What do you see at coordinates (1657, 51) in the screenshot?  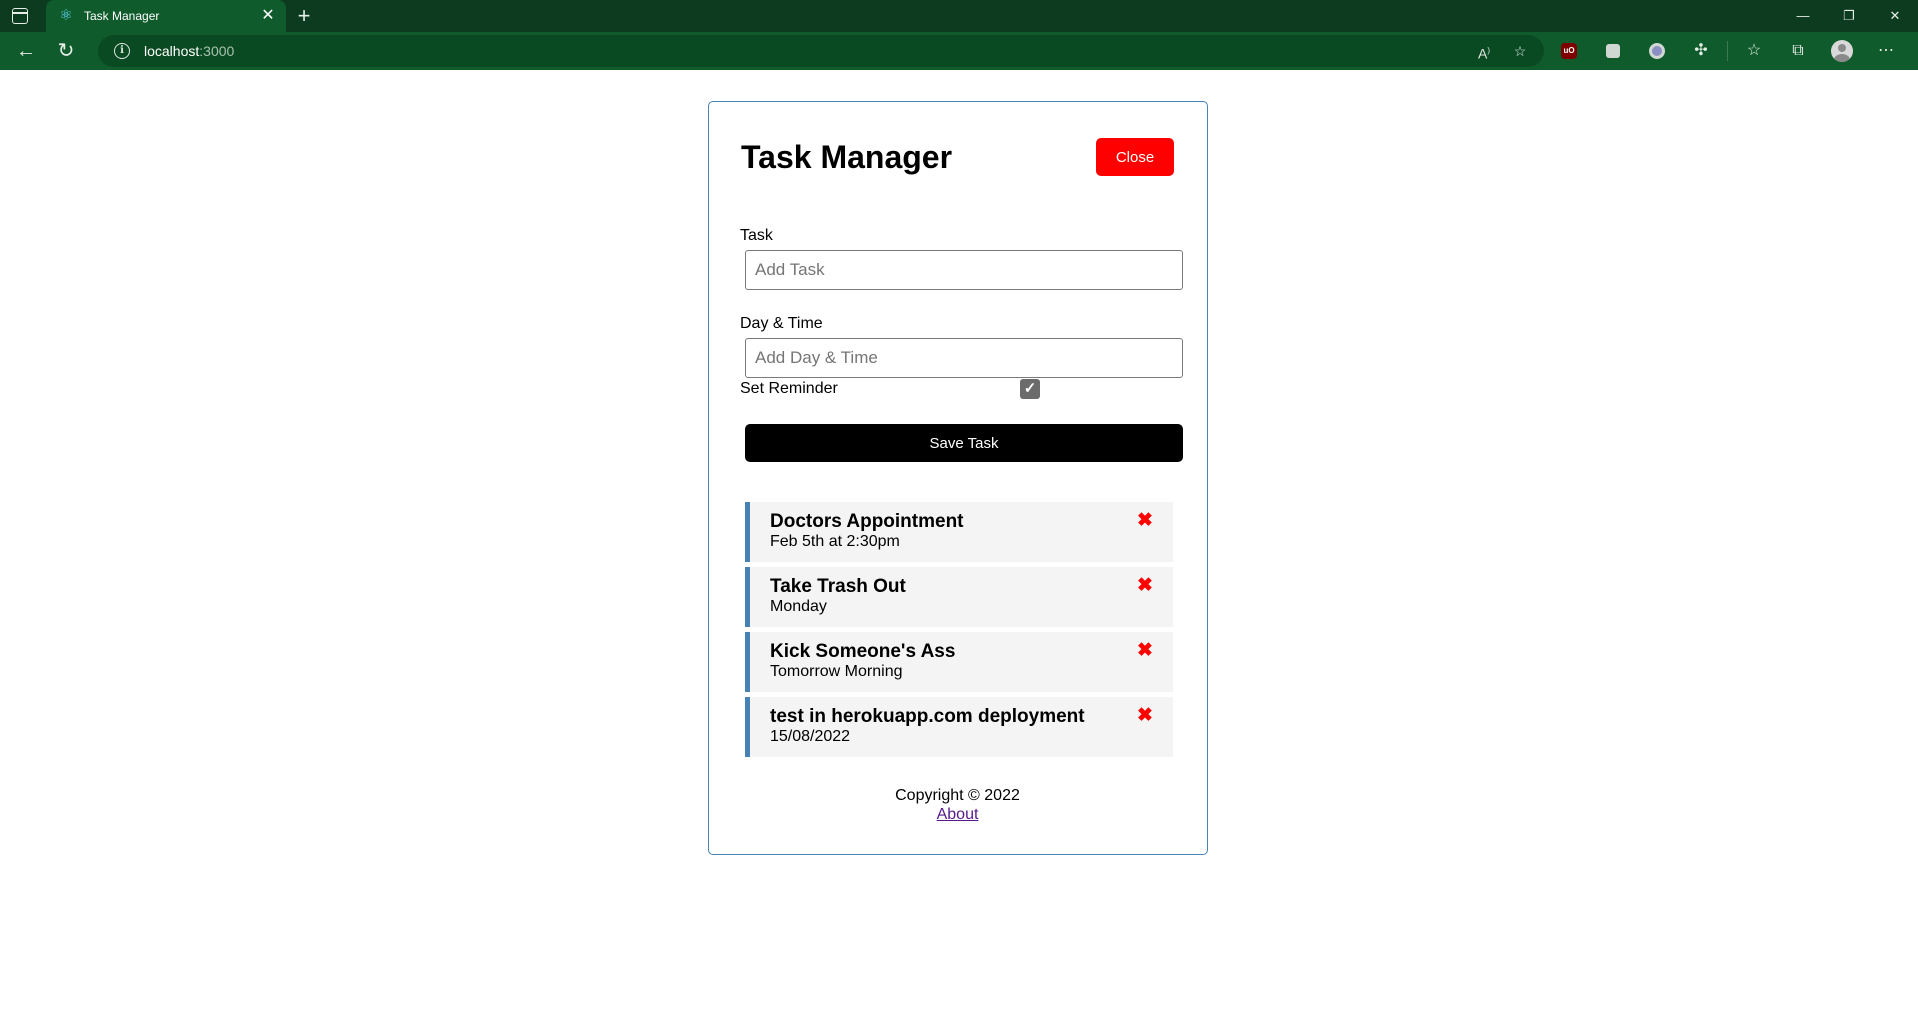 I see `extension-circle-icon` at bounding box center [1657, 51].